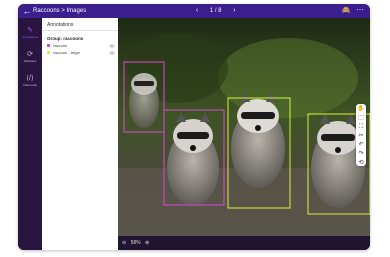 The width and height of the screenshot is (390, 257). Describe the element at coordinates (65, 38) in the screenshot. I see `group-title: Group: raccoons` at that location.